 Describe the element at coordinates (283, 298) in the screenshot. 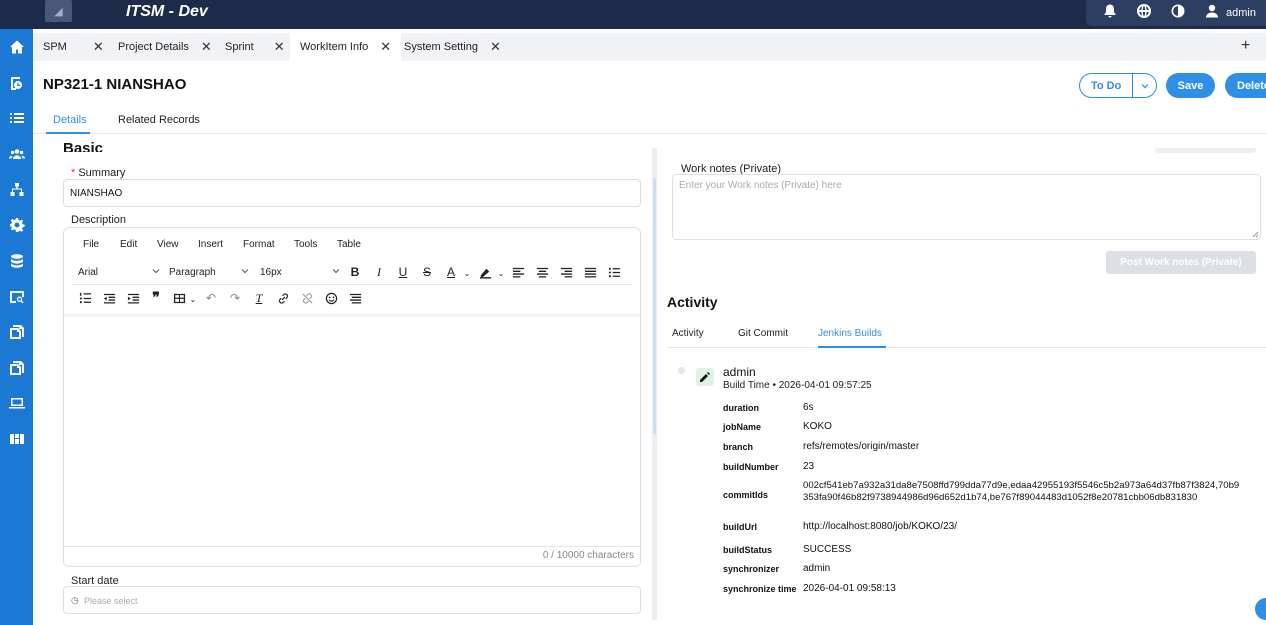

I see `link-icon` at that location.